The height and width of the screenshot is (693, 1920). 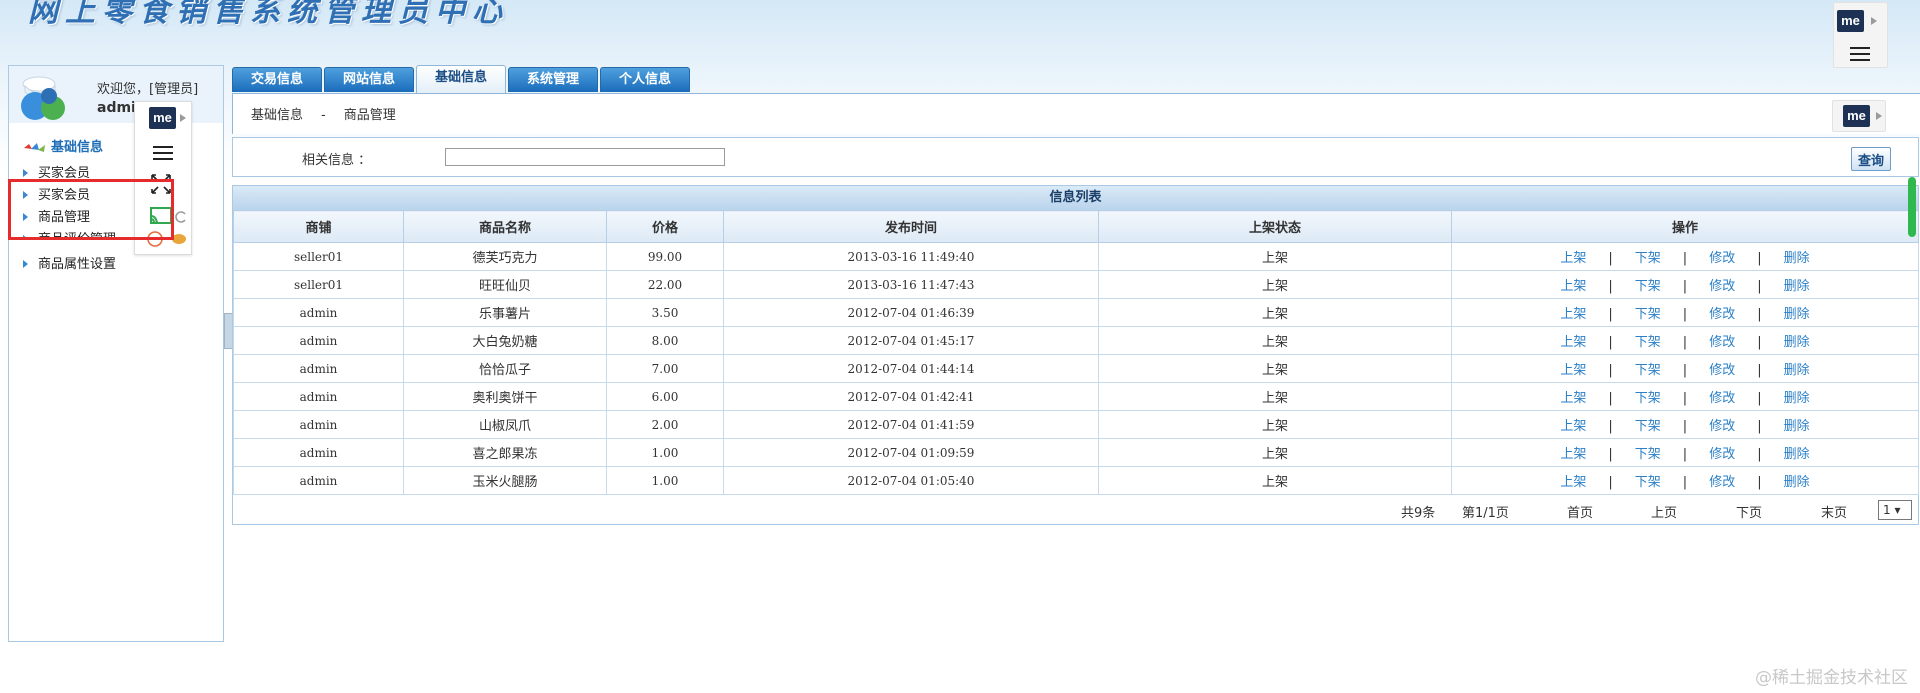 What do you see at coordinates (63, 145) in the screenshot?
I see `sidebar-section-basic-info: 基础信息` at bounding box center [63, 145].